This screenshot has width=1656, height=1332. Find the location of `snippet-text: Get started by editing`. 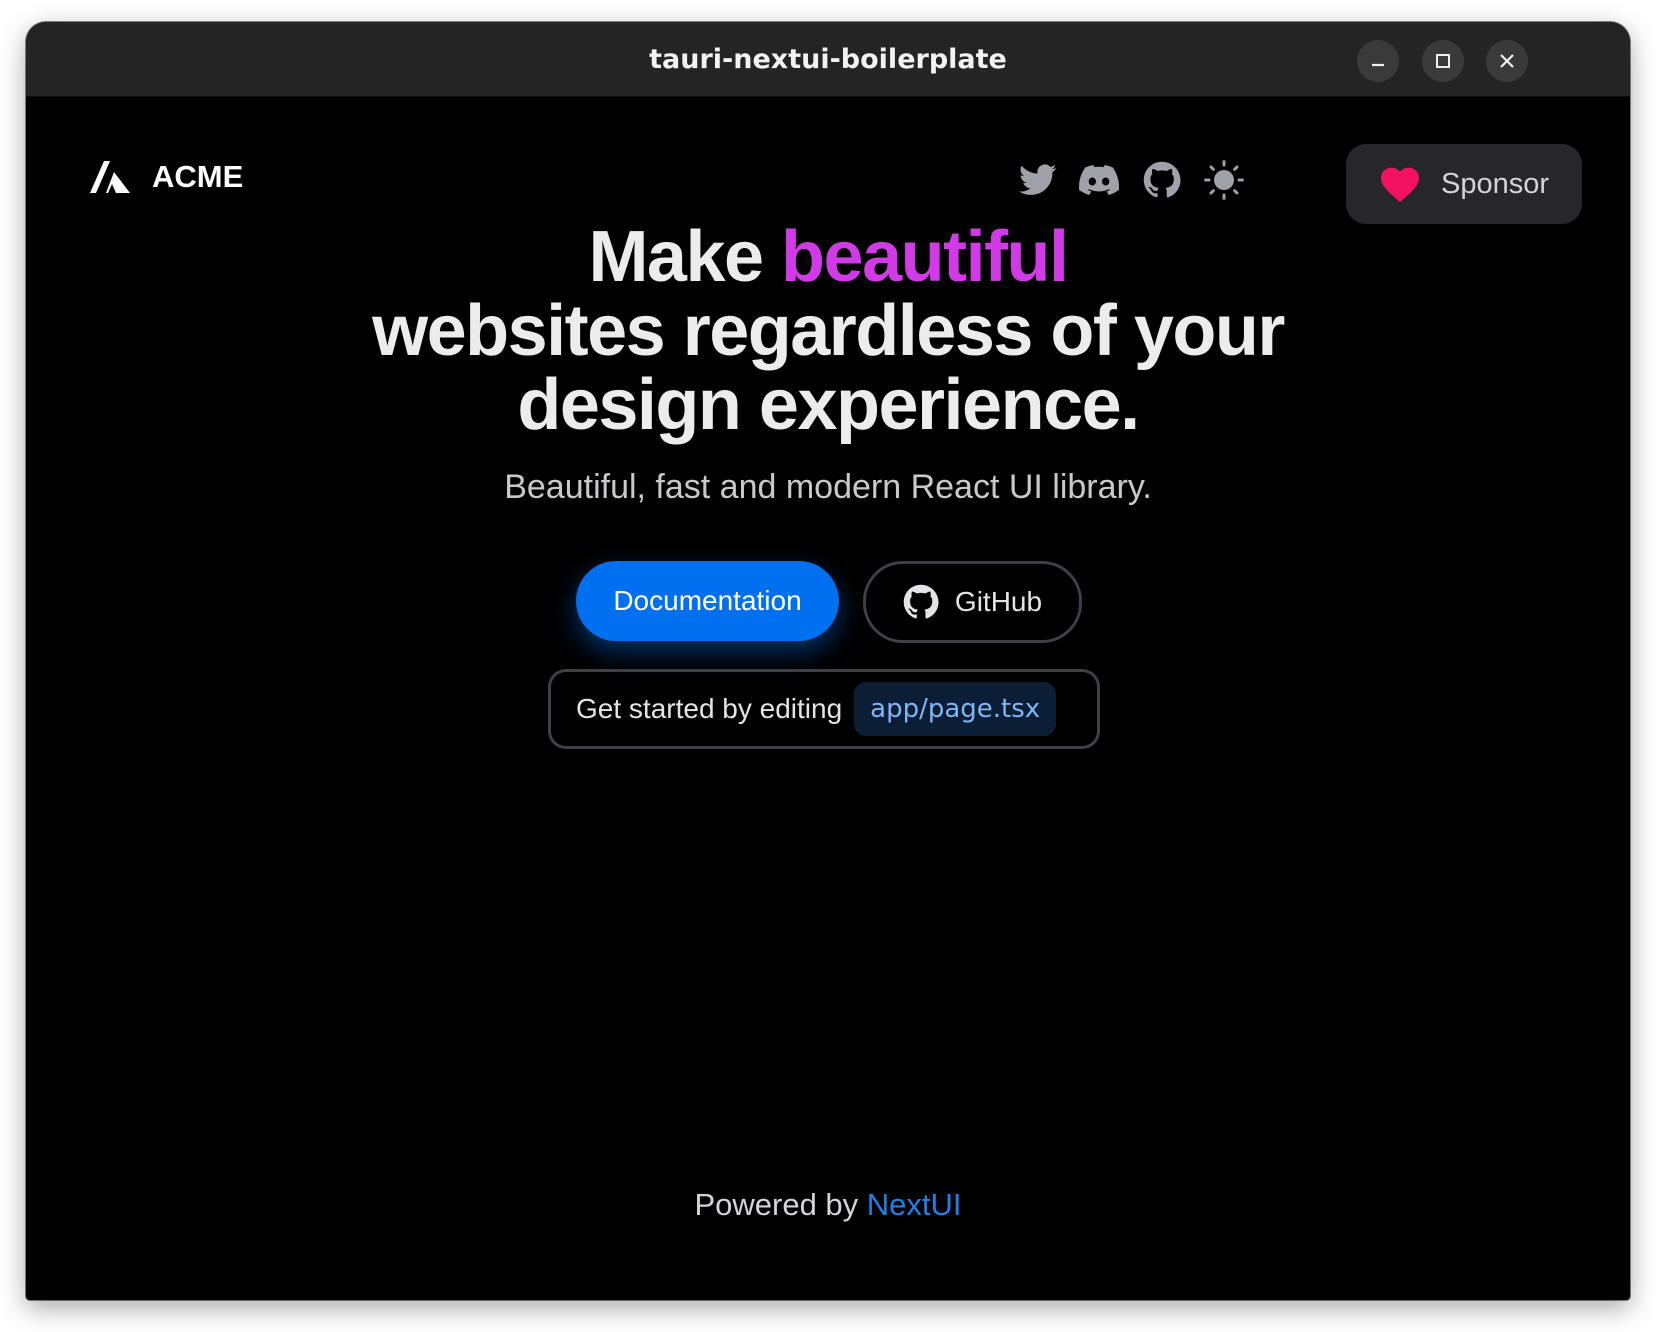

snippet-text: Get started by editing is located at coordinates (709, 708).